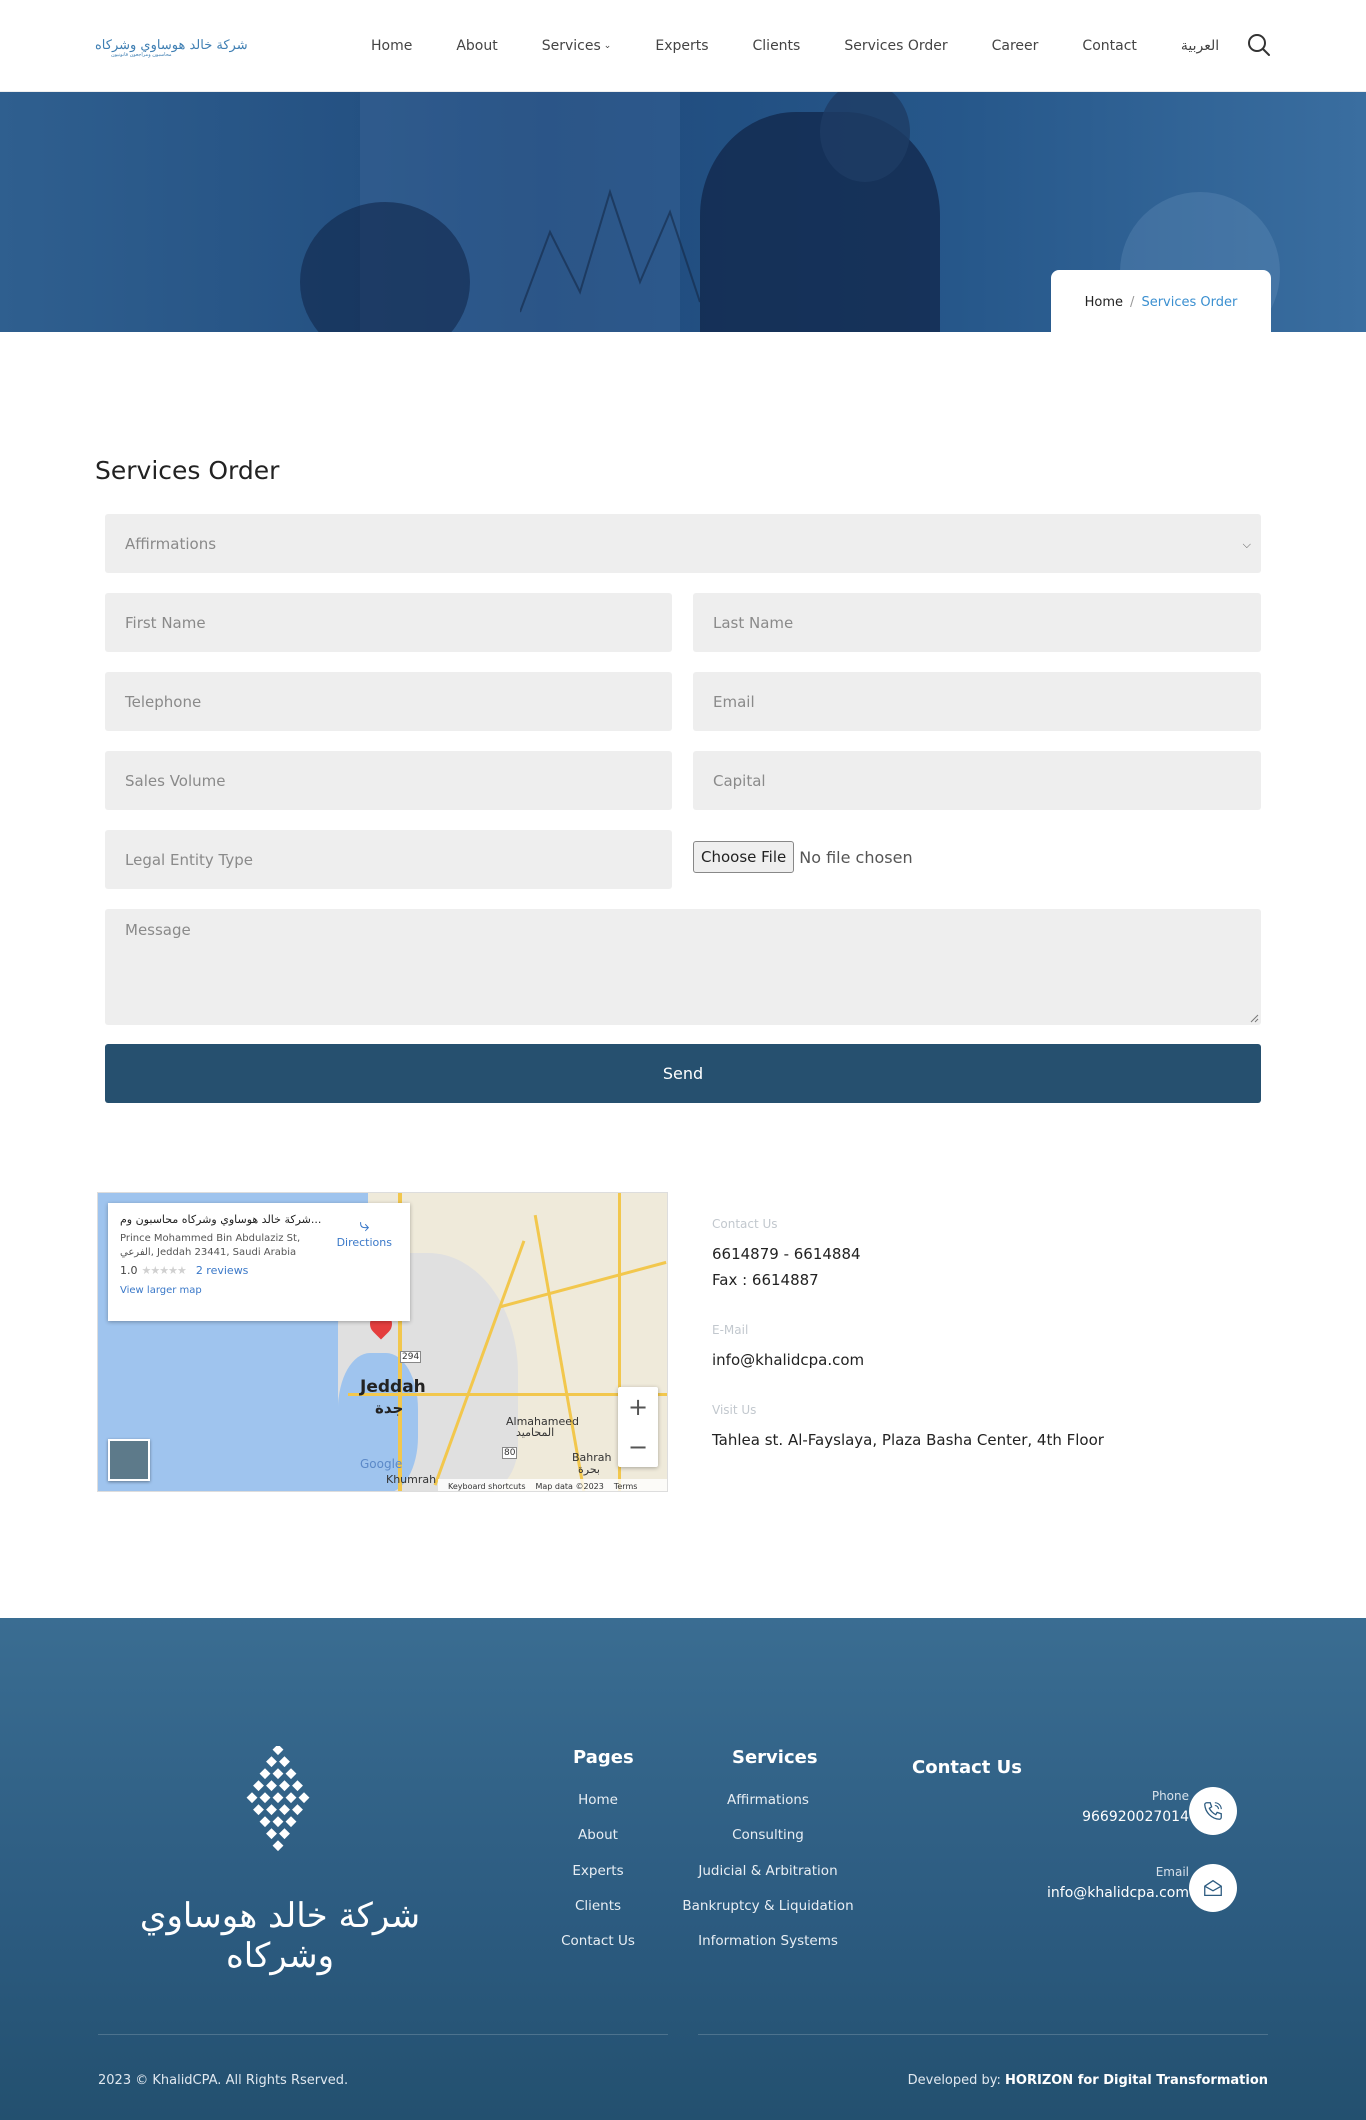  I want to click on footer-service-affirmations: Affirmations, so click(768, 1809).